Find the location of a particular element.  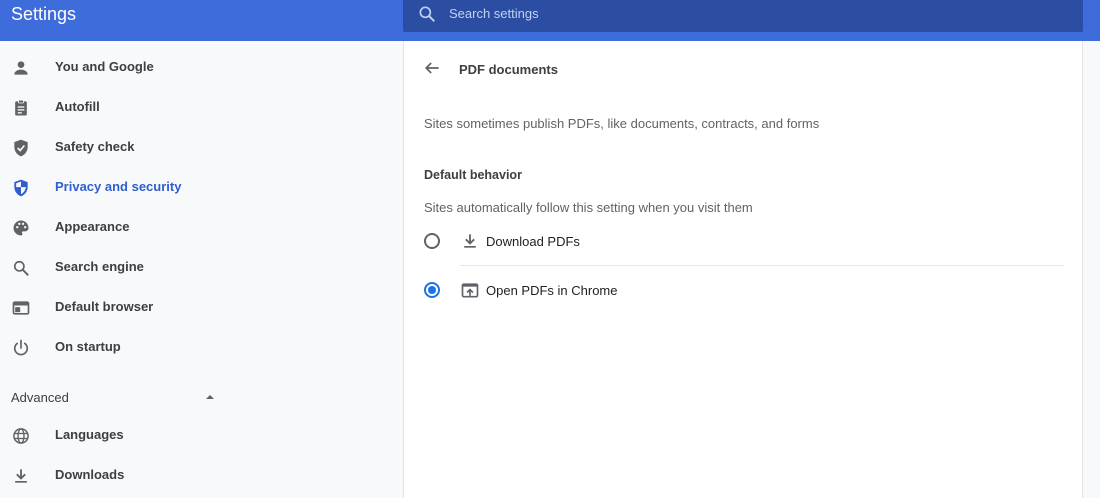

sidebar-item-search-engine: Search engine is located at coordinates (200, 268).